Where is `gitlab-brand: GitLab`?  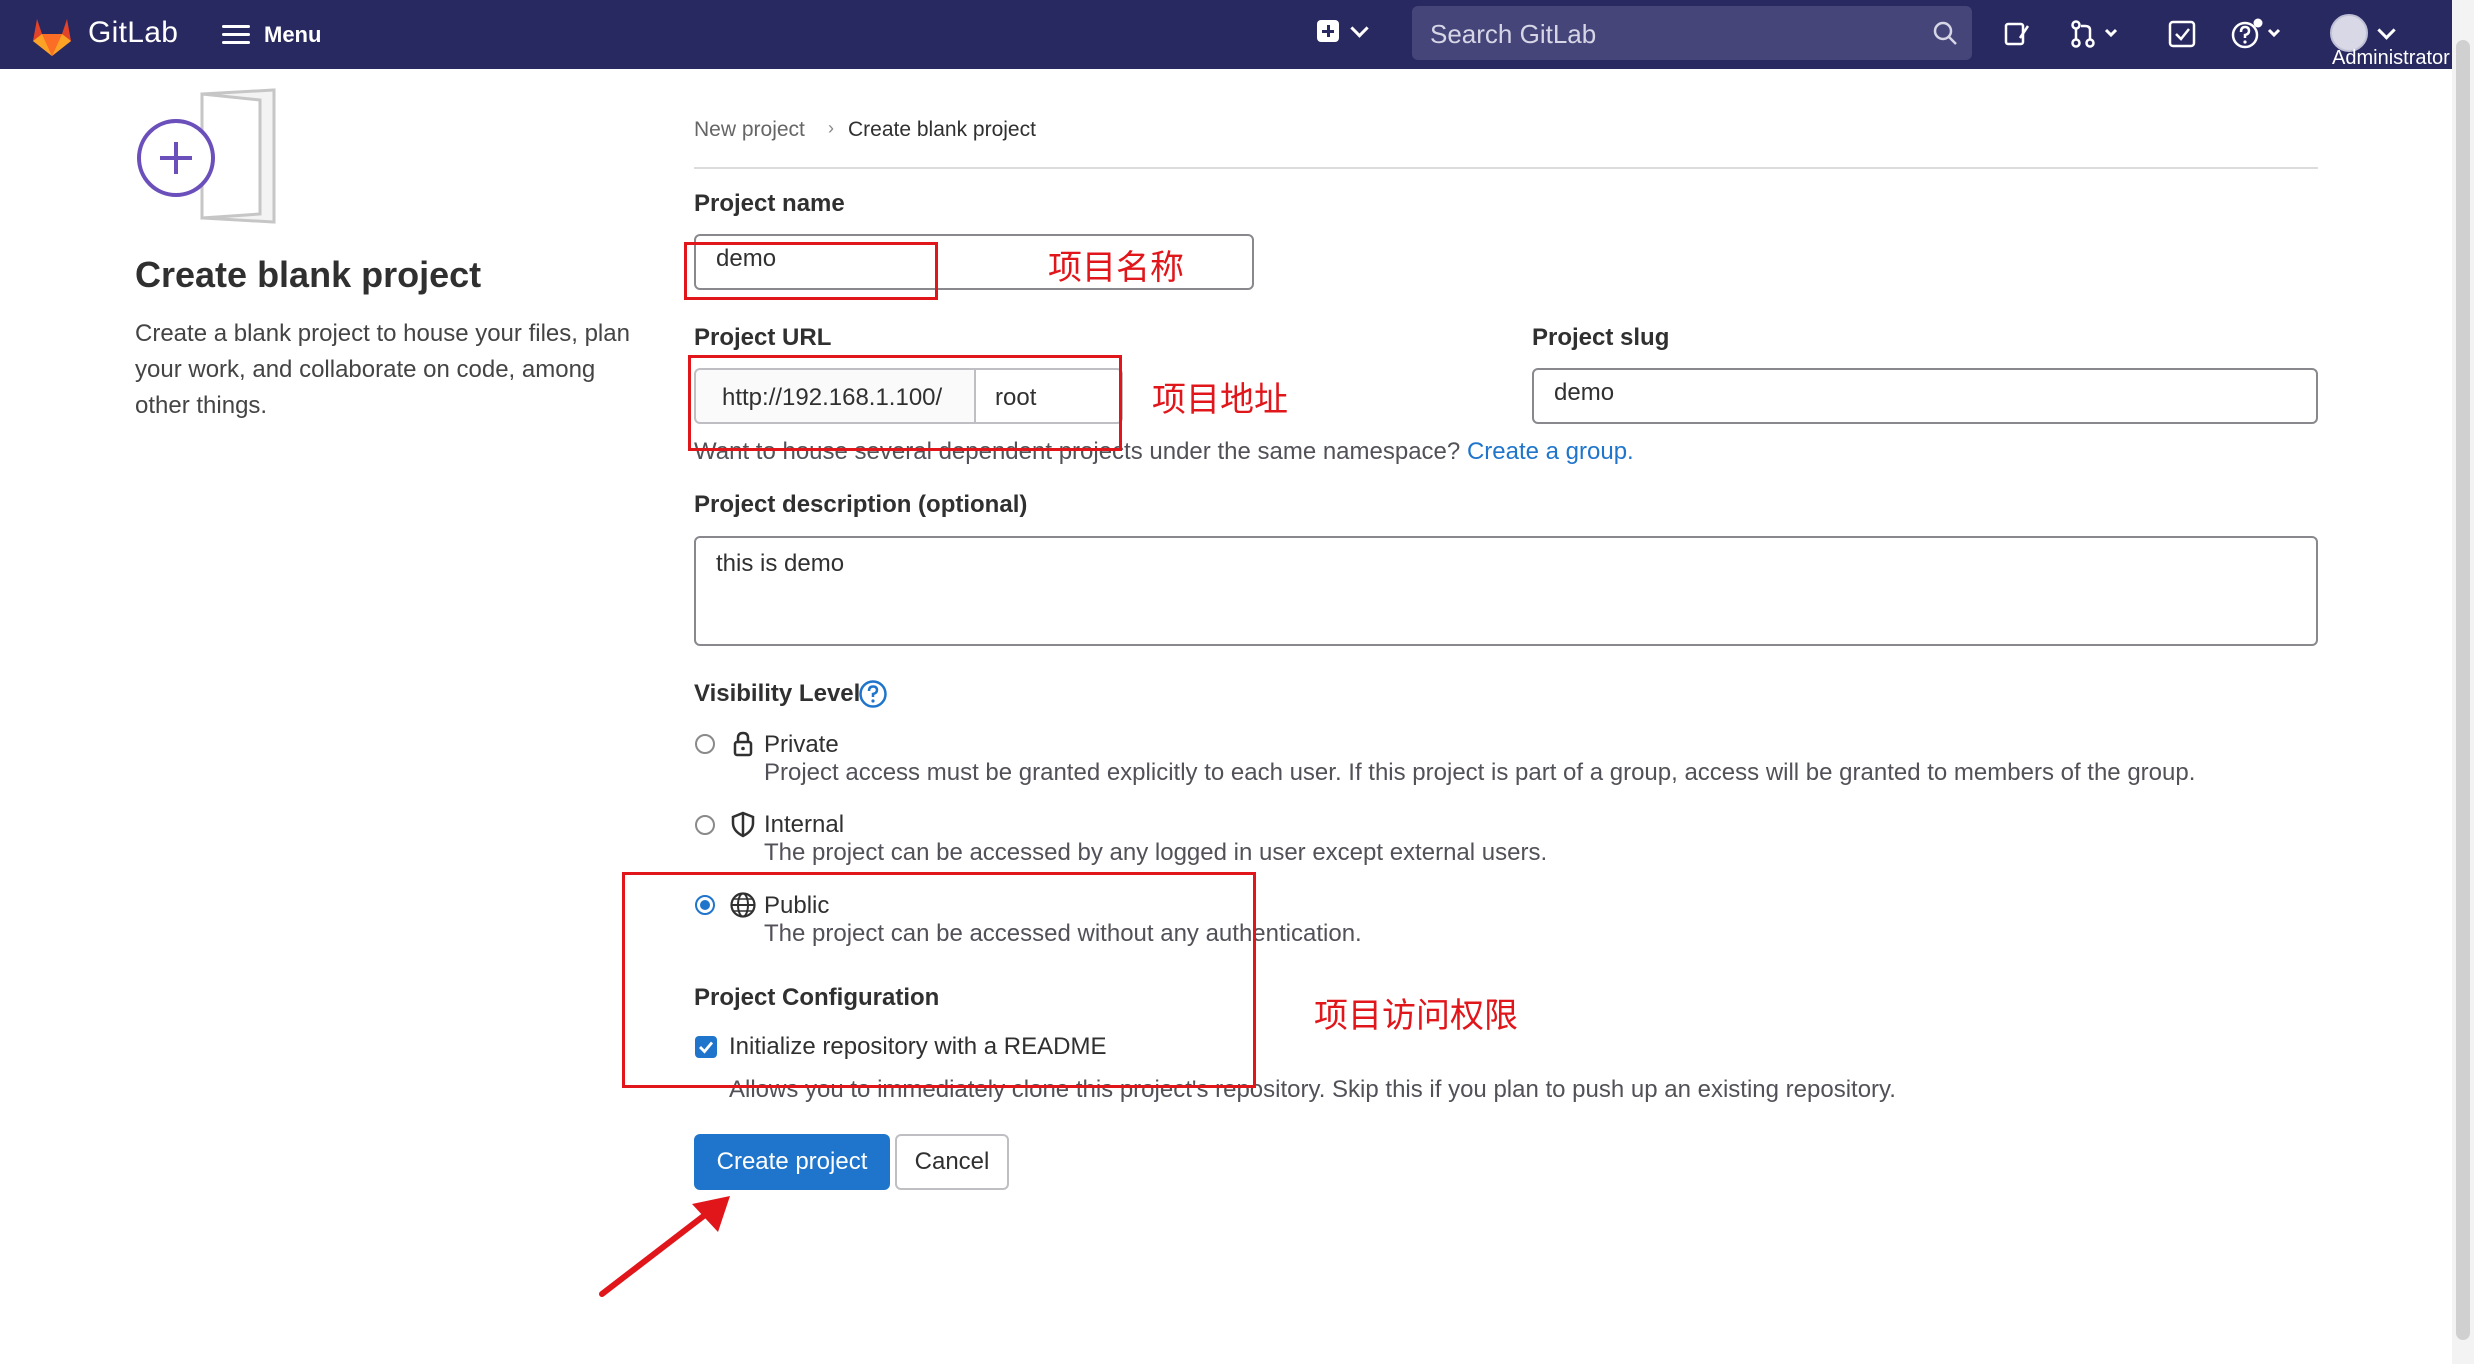
gitlab-brand: GitLab is located at coordinates (133, 33).